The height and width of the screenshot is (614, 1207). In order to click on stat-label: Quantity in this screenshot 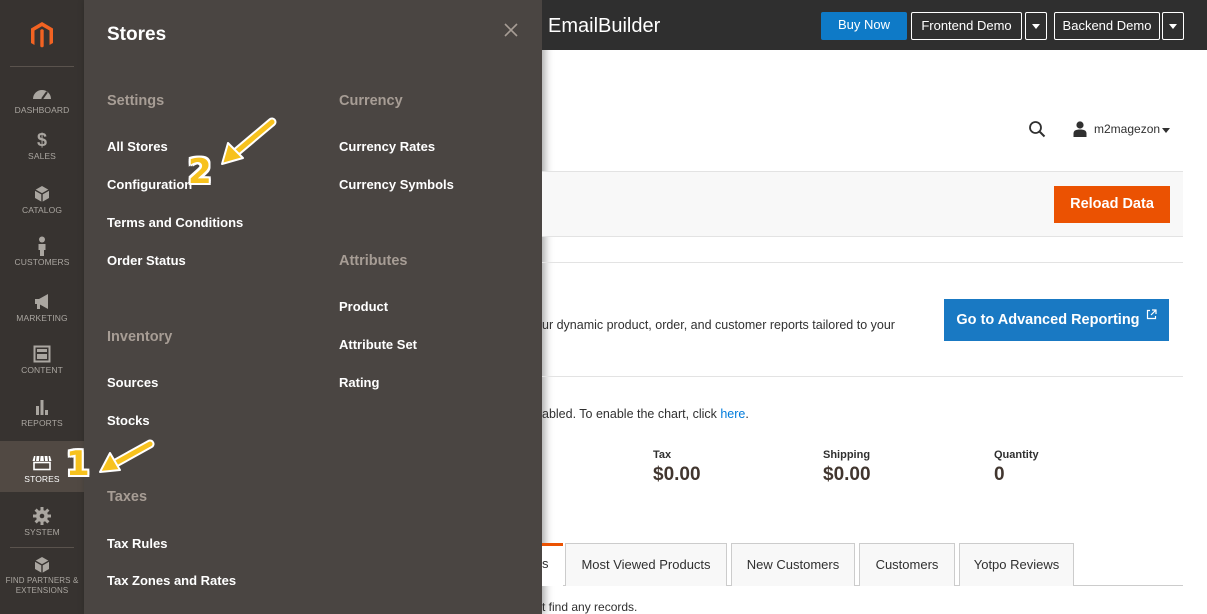, I will do `click(1016, 455)`.